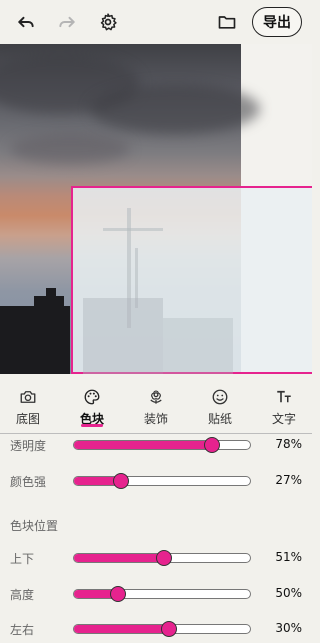 Image resolution: width=320 pixels, height=643 pixels. I want to click on vertical-label: 上下, so click(22, 559).